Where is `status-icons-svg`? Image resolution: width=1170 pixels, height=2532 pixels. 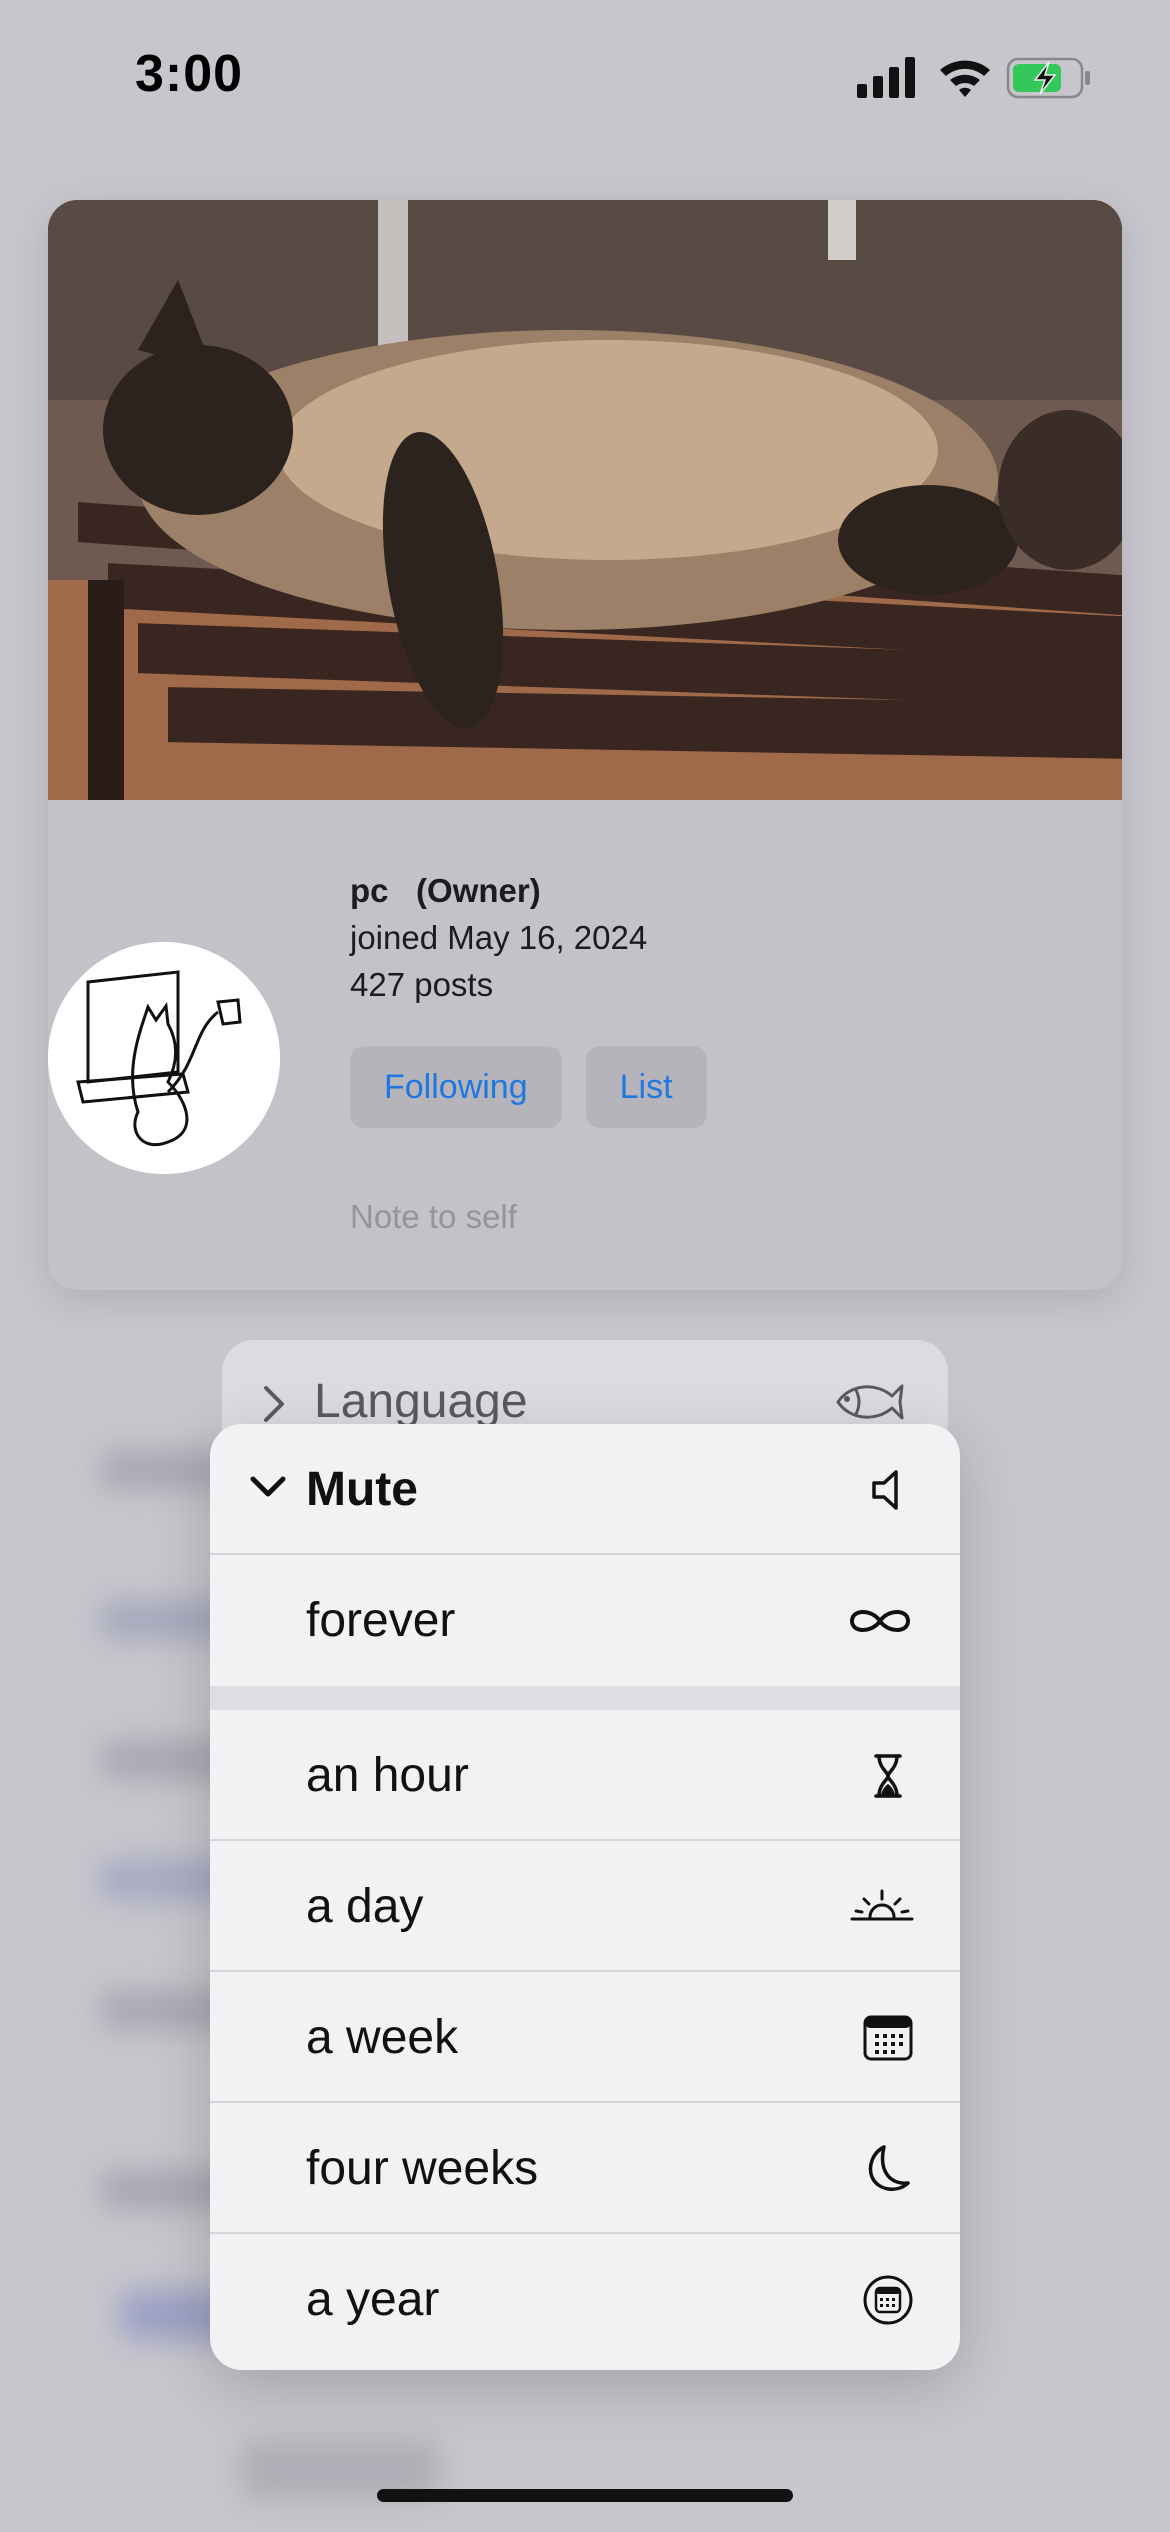 status-icons-svg is located at coordinates (973, 78).